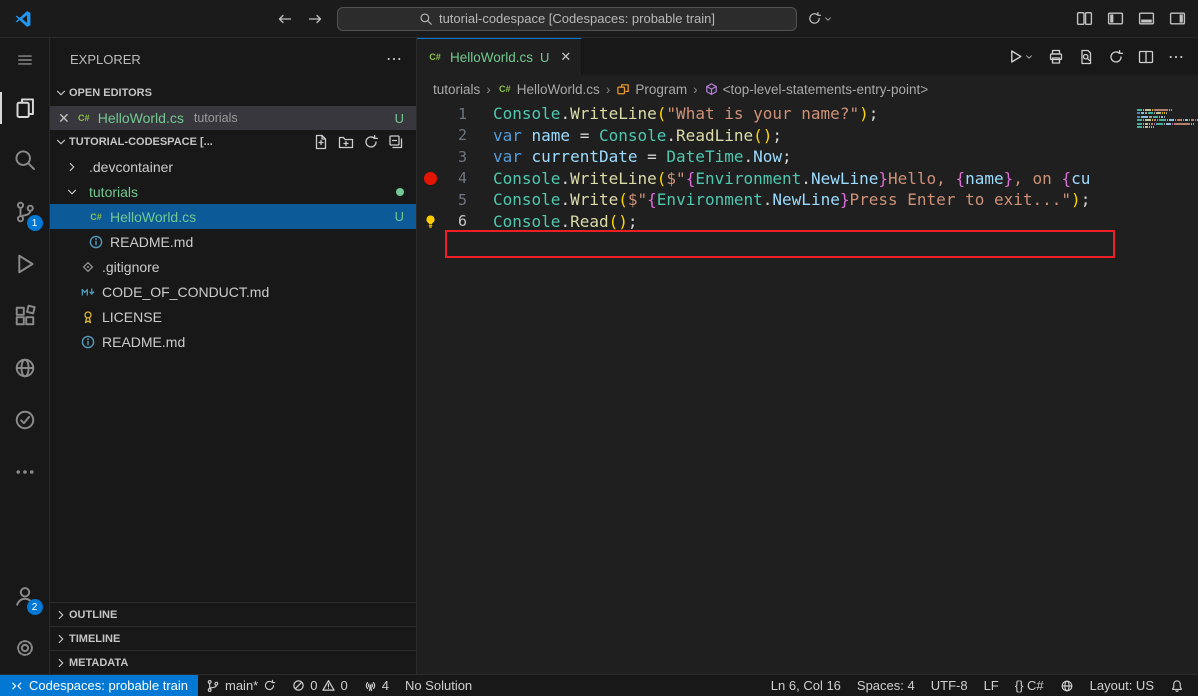 The image size is (1198, 696). I want to click on remote-explorer-activity-button, so click(25, 368).